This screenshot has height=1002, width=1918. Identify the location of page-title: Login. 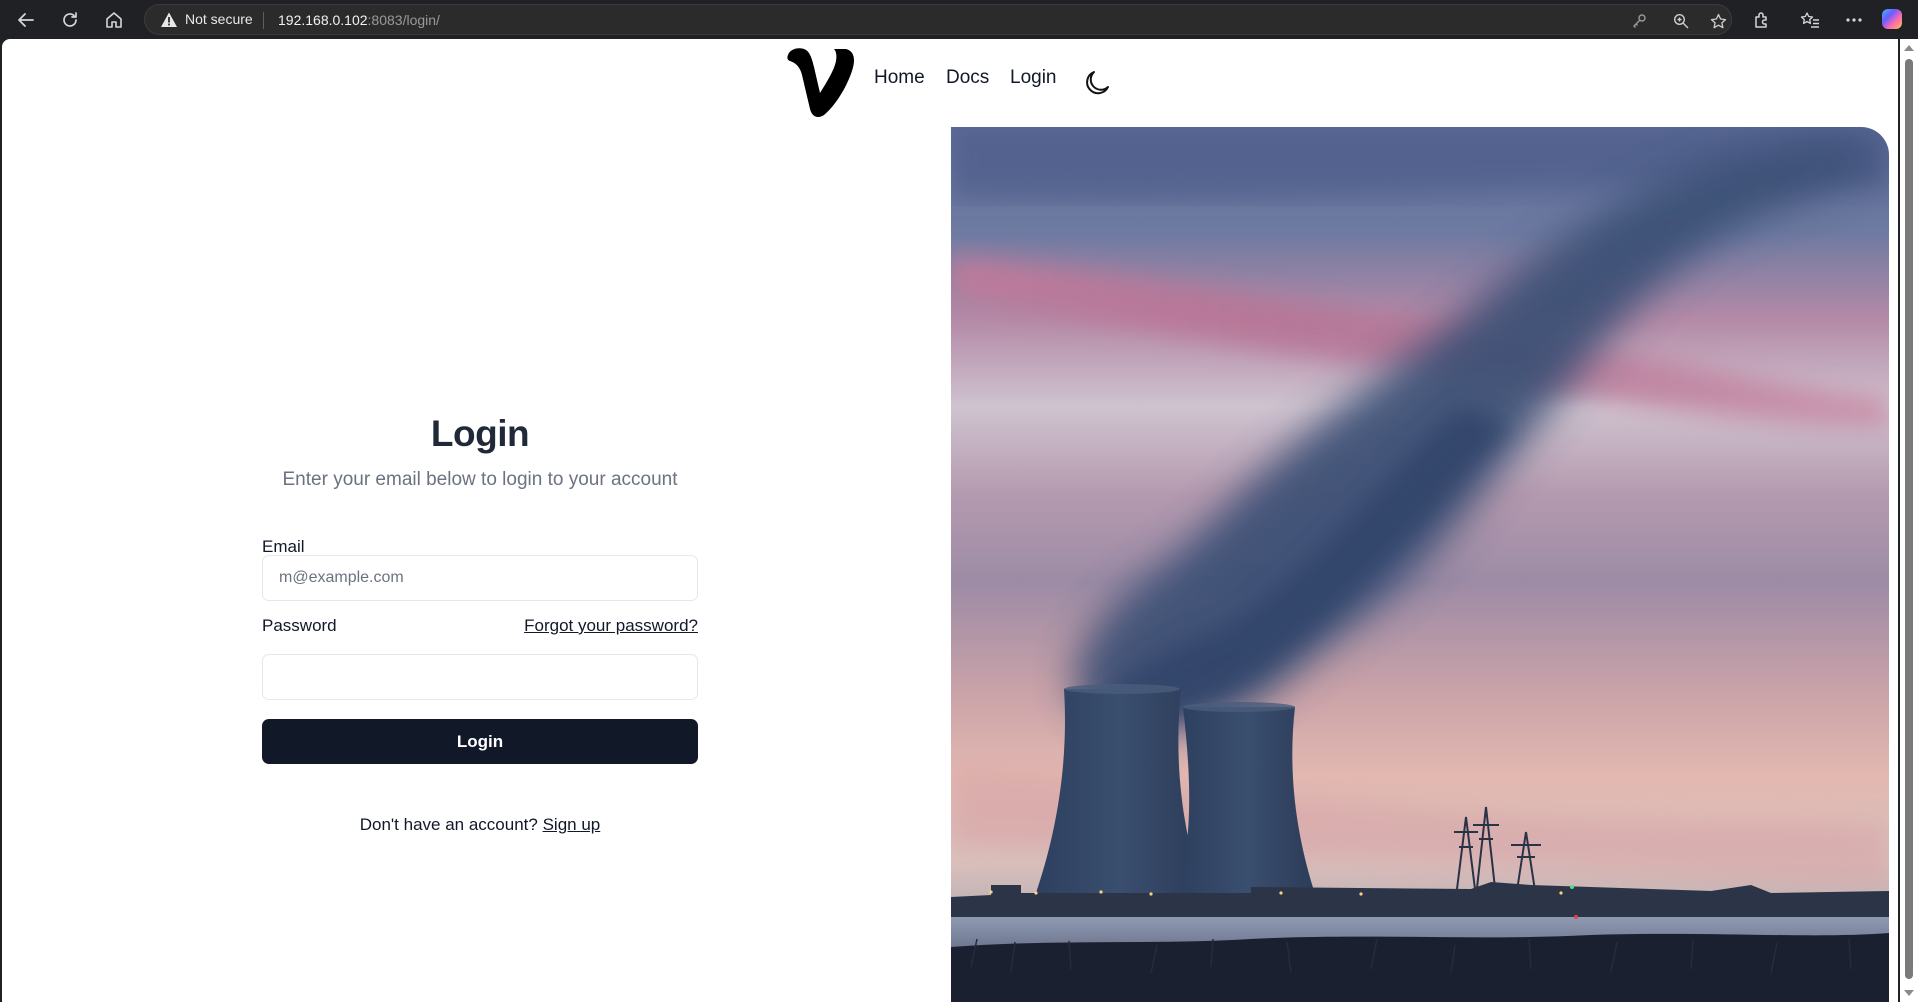
(480, 433).